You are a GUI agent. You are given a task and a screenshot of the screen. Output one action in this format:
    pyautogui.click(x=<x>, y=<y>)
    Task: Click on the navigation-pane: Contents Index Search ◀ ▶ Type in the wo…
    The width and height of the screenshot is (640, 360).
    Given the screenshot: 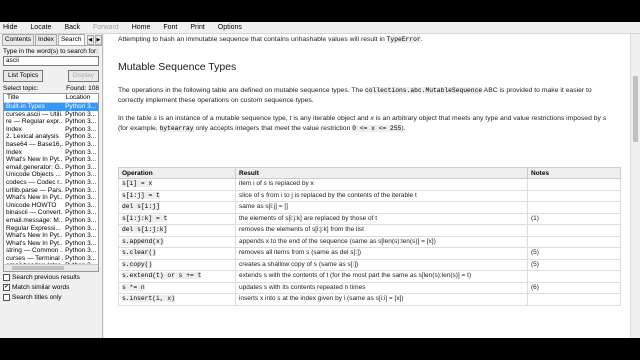 What is the action you would take?
    pyautogui.click(x=51, y=186)
    